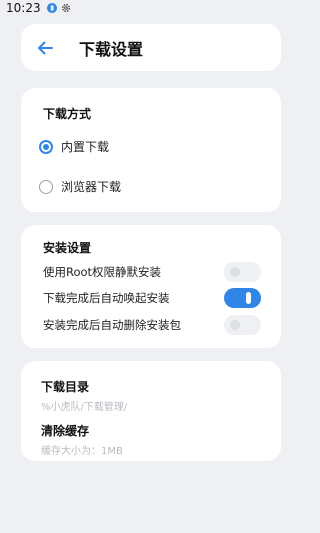 The image size is (320, 533). Describe the element at coordinates (106, 298) in the screenshot. I see `toggle-label-auto-install: 下载完成后自动唤起安装` at that location.